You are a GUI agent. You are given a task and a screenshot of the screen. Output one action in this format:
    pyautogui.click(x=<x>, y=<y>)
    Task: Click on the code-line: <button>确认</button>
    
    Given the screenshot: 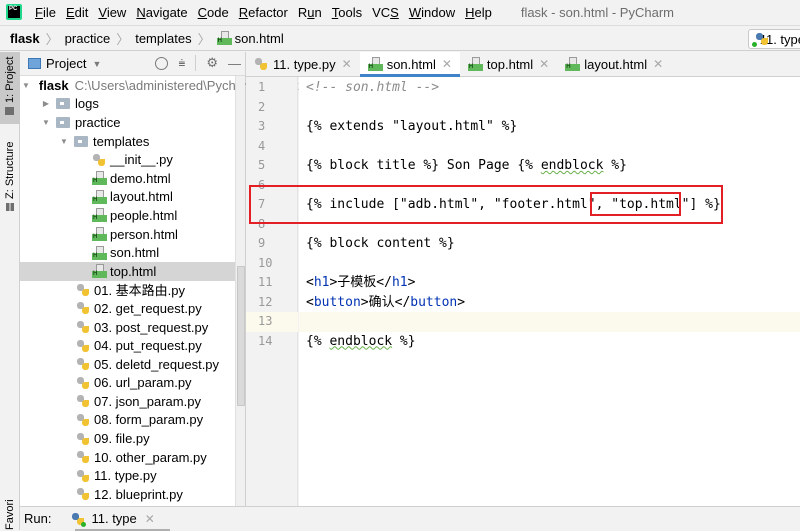 What is the action you would take?
    pyautogui.click(x=385, y=303)
    